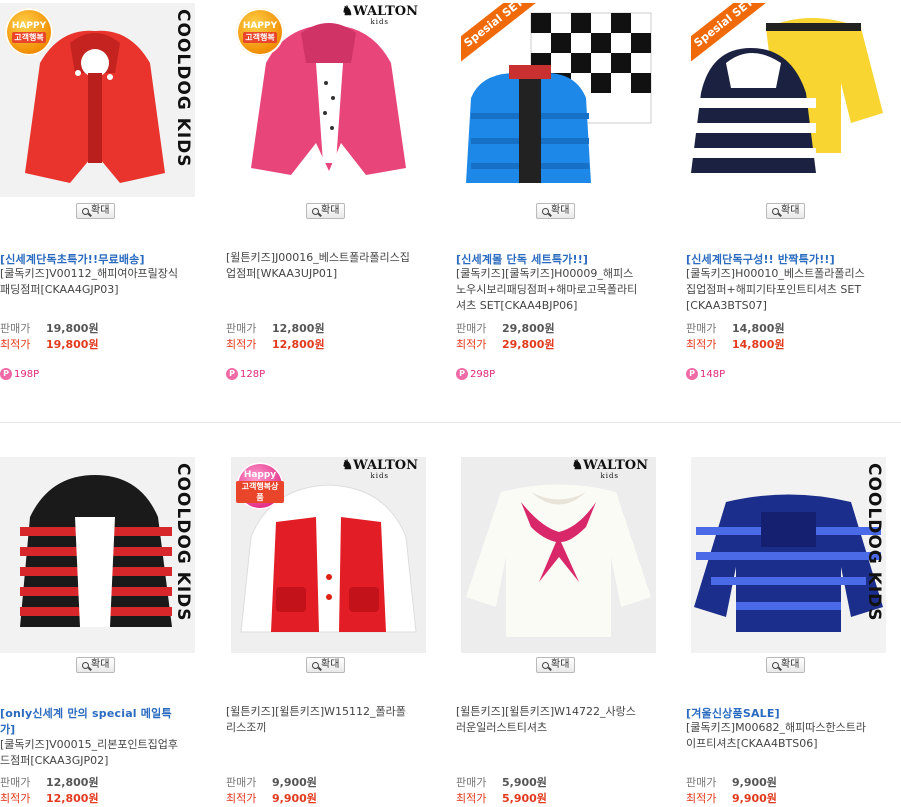 The width and height of the screenshot is (901, 807). Describe the element at coordinates (333, 266) in the screenshot. I see `product-name: [윌튼키즈]J00016_베스트폴라폴리스집 업점퍼[WKAA3UJP01]` at that location.